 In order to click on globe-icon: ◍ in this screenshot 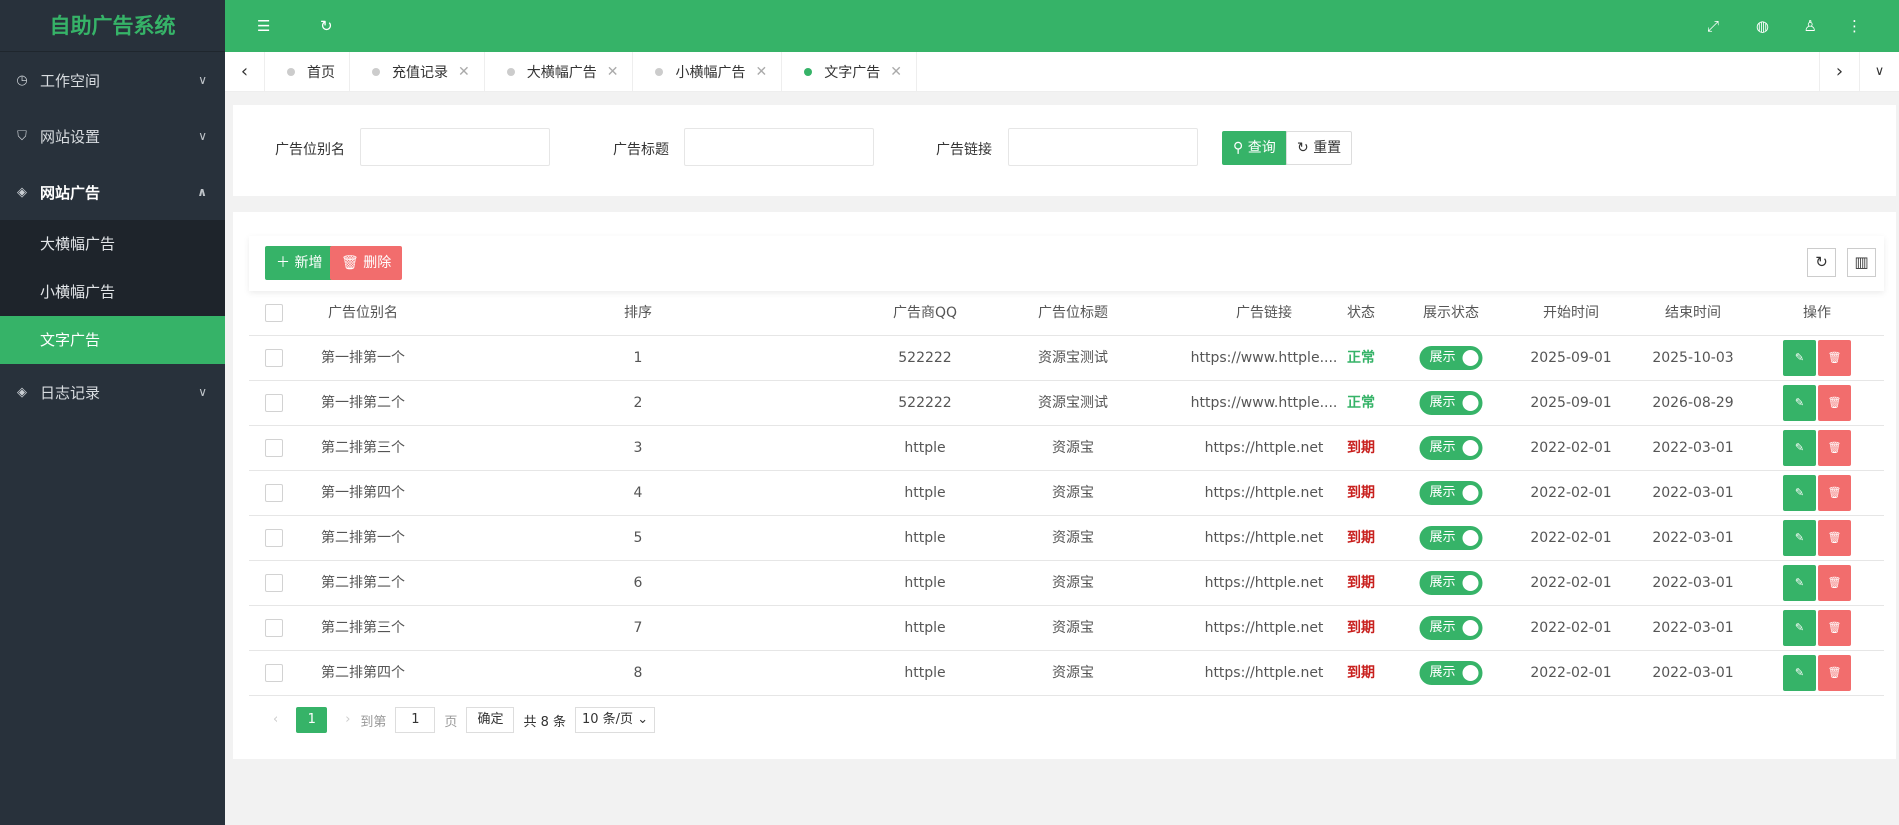, I will do `click(1762, 26)`.